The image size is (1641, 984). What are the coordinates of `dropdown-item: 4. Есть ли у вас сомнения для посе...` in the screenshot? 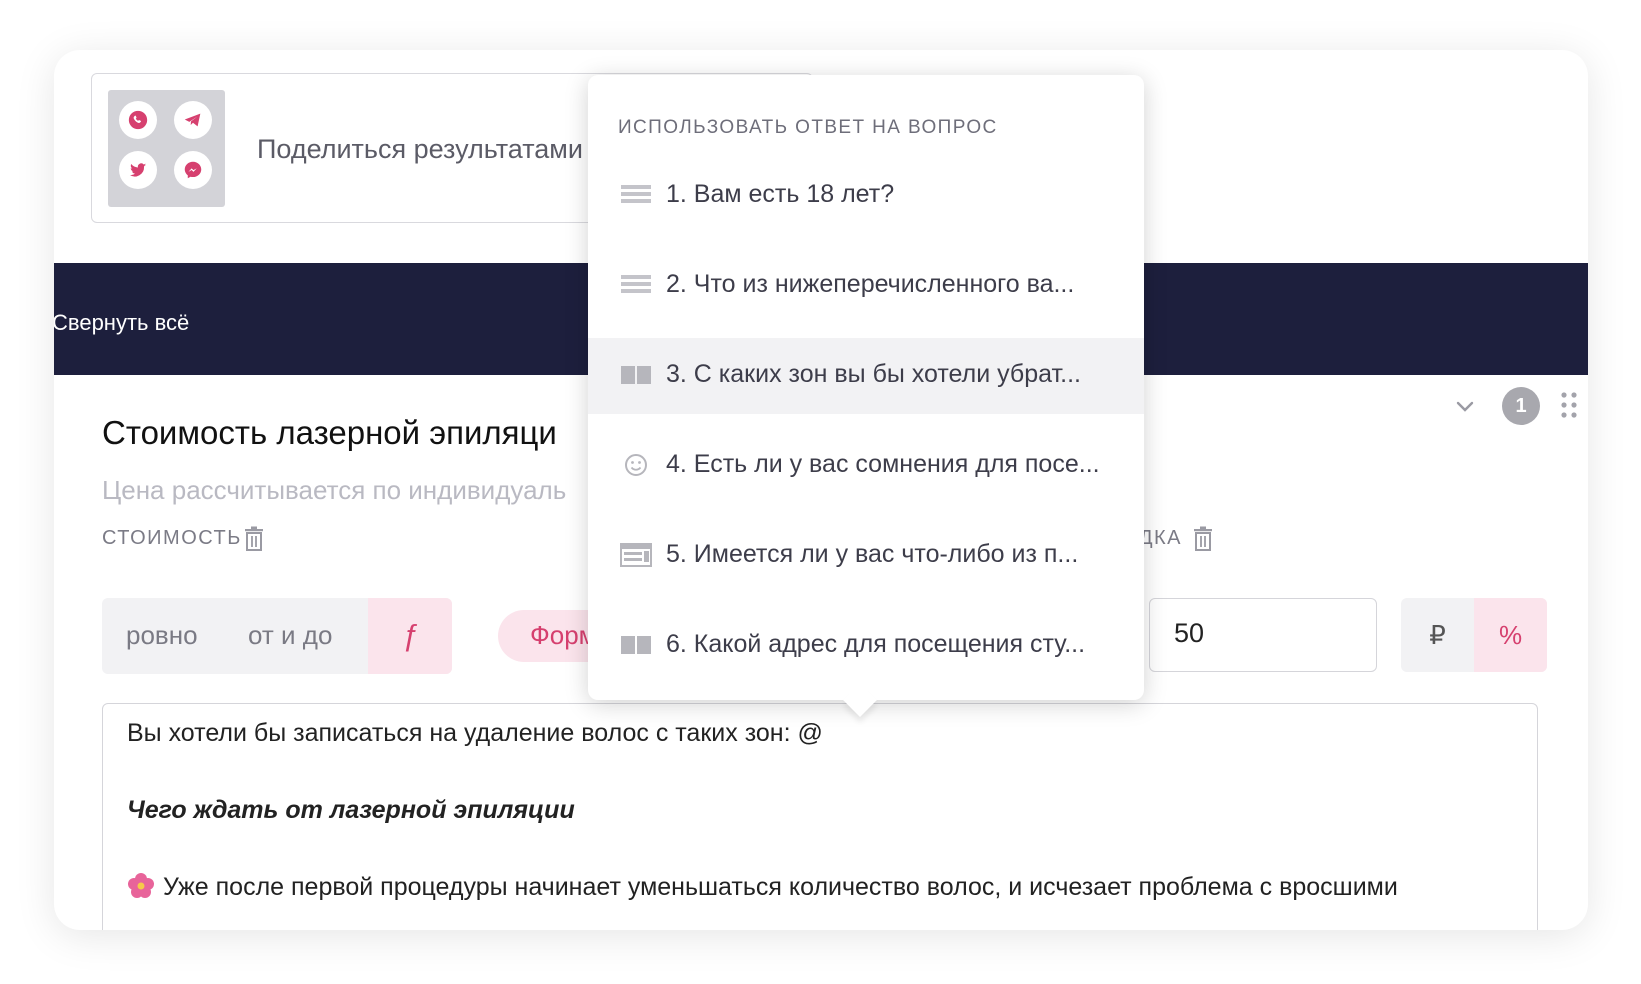 It's located at (866, 466).